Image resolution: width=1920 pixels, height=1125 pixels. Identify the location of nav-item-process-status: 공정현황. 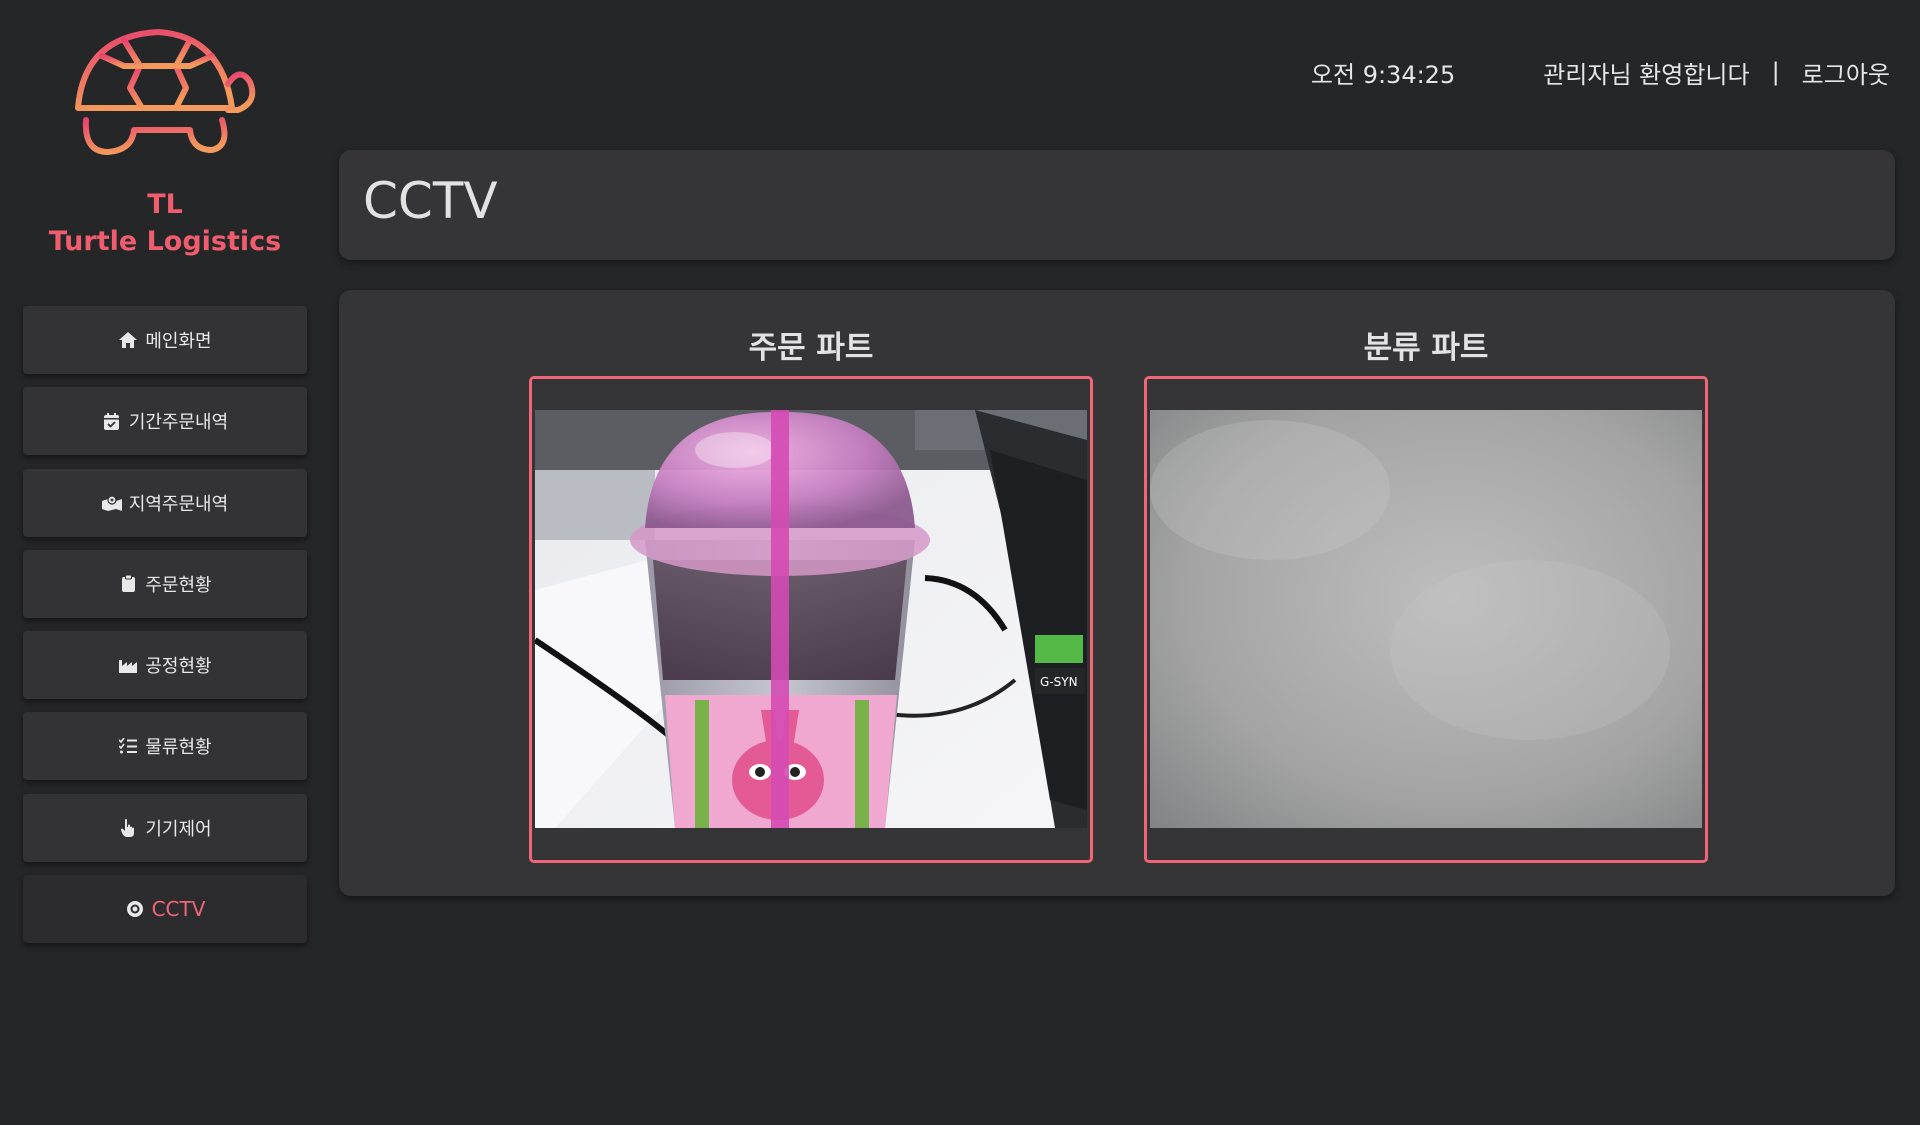
(165, 665).